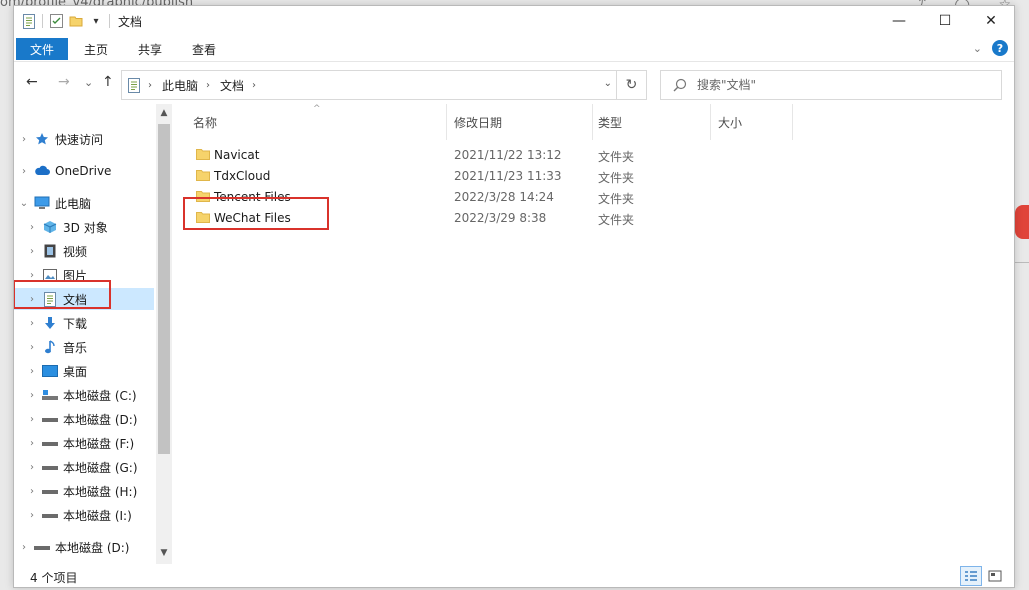 Image resolution: width=1029 pixels, height=590 pixels. Describe the element at coordinates (108, 82) in the screenshot. I see `up-button: ↑` at that location.